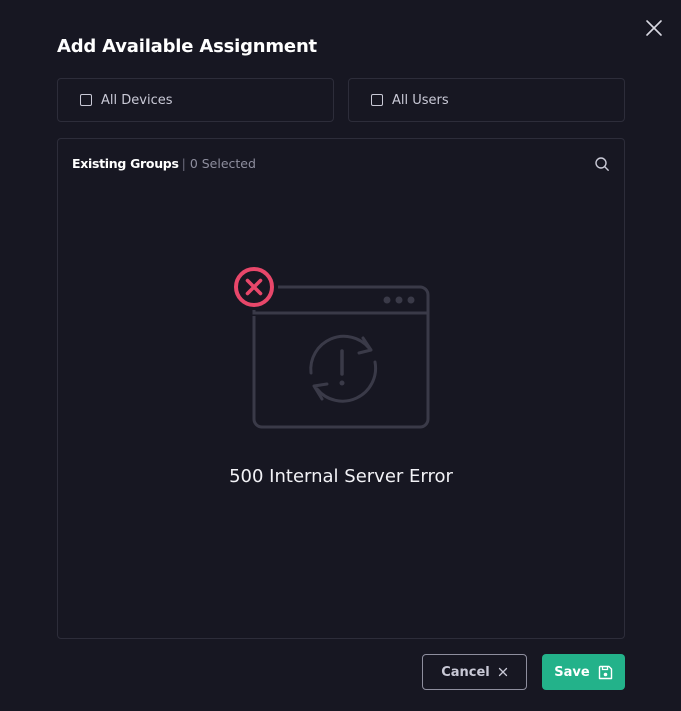 Image resolution: width=681 pixels, height=711 pixels. I want to click on search-icon, so click(602, 164).